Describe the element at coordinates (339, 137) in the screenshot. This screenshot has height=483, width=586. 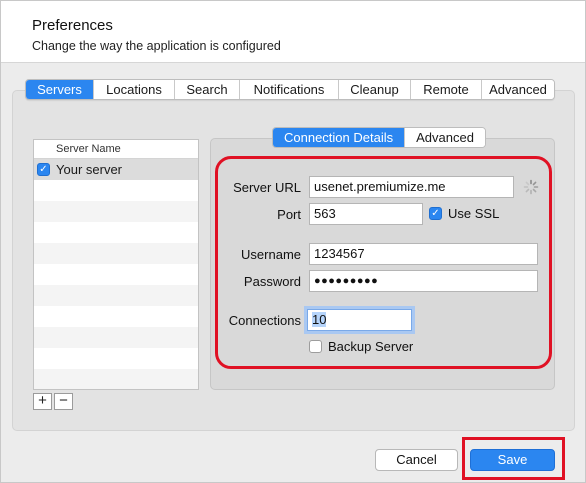
I see `tab-connection-details: Connection Details` at that location.